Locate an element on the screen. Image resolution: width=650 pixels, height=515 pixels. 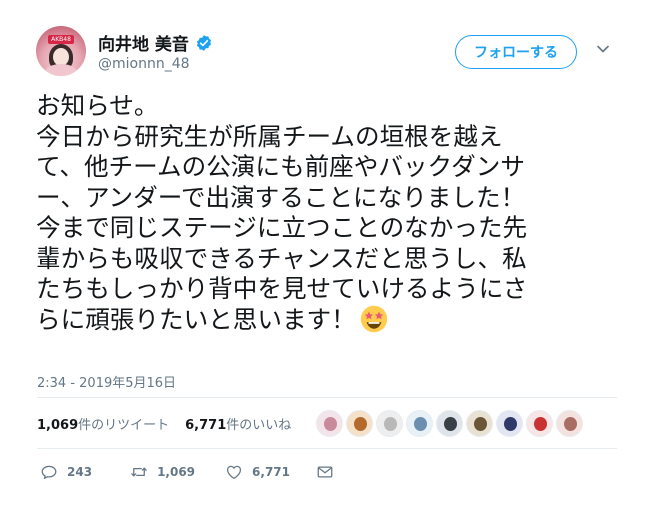
verified-badge-icon is located at coordinates (203, 42).